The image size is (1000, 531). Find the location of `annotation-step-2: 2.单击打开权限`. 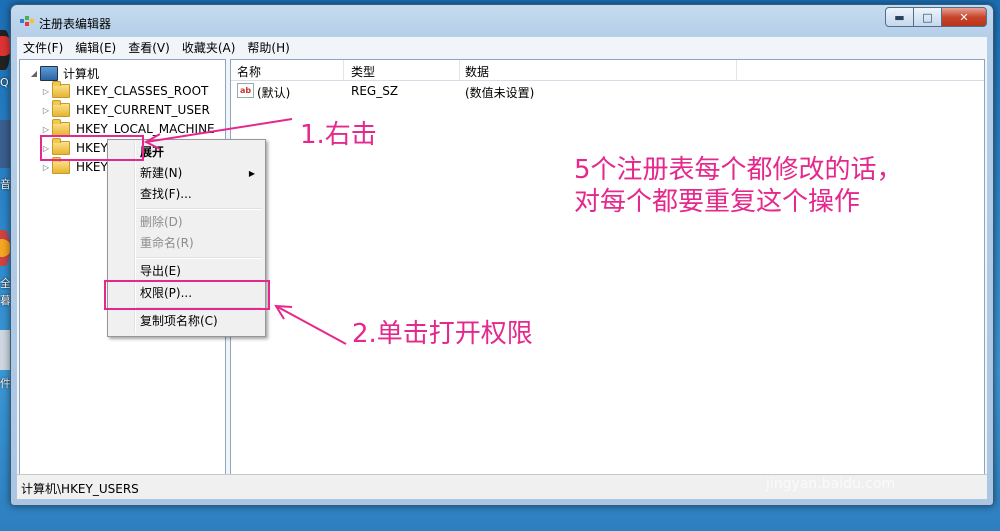

annotation-step-2: 2.单击打开权限 is located at coordinates (442, 334).